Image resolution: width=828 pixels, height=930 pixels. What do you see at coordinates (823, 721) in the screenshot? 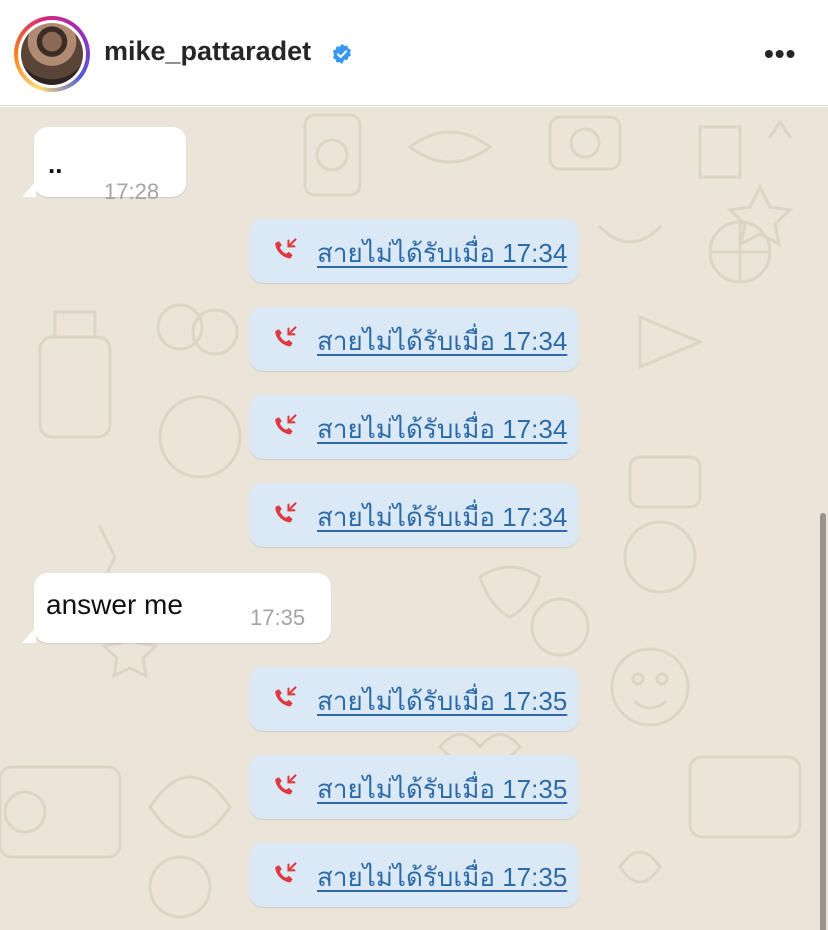
I see `scrollbar` at bounding box center [823, 721].